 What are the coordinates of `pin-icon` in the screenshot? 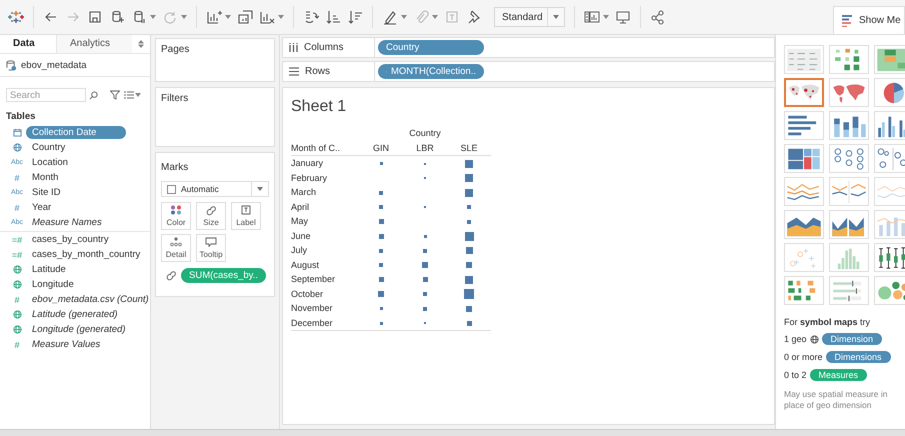 It's located at (474, 17).